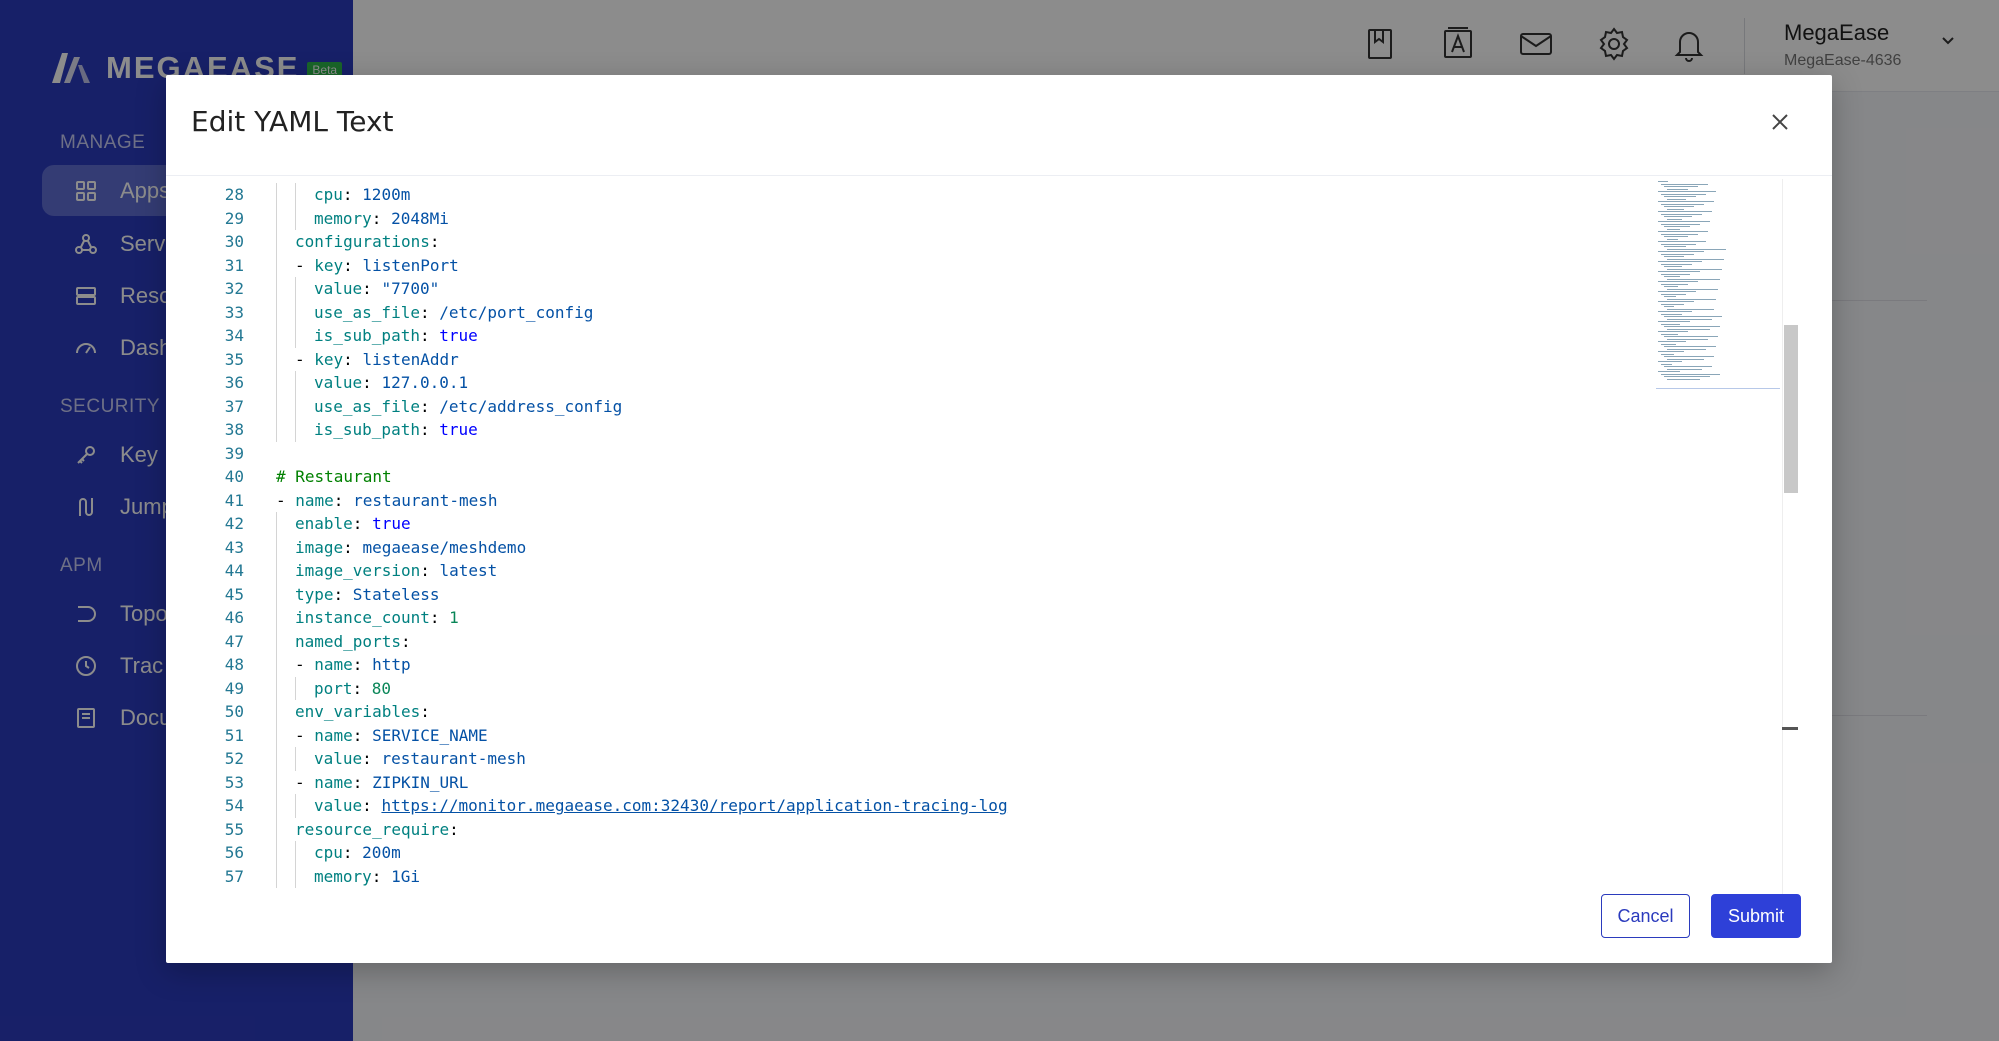 This screenshot has height=1041, width=1999. What do you see at coordinates (234, 194) in the screenshot?
I see `line-number: 28` at bounding box center [234, 194].